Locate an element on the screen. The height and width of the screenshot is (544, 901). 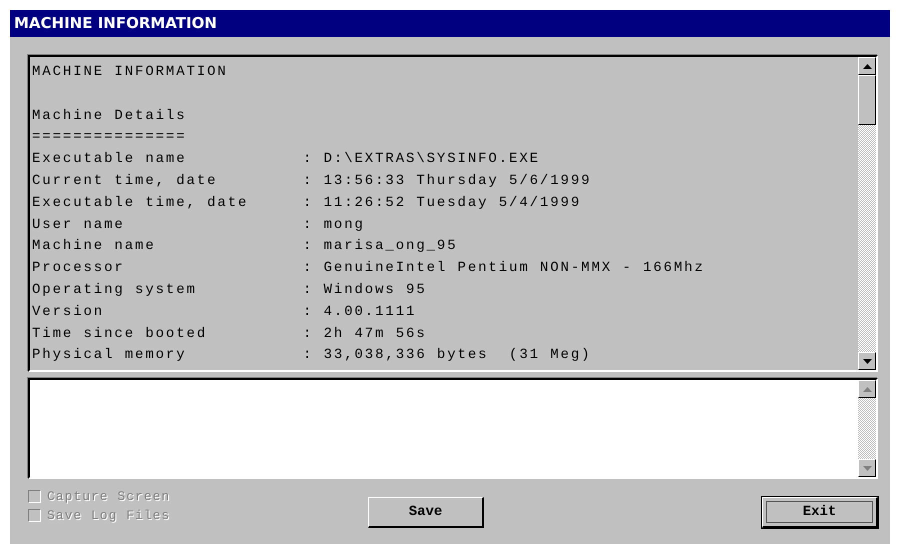
field-label: Current time, date is located at coordinates (125, 181).